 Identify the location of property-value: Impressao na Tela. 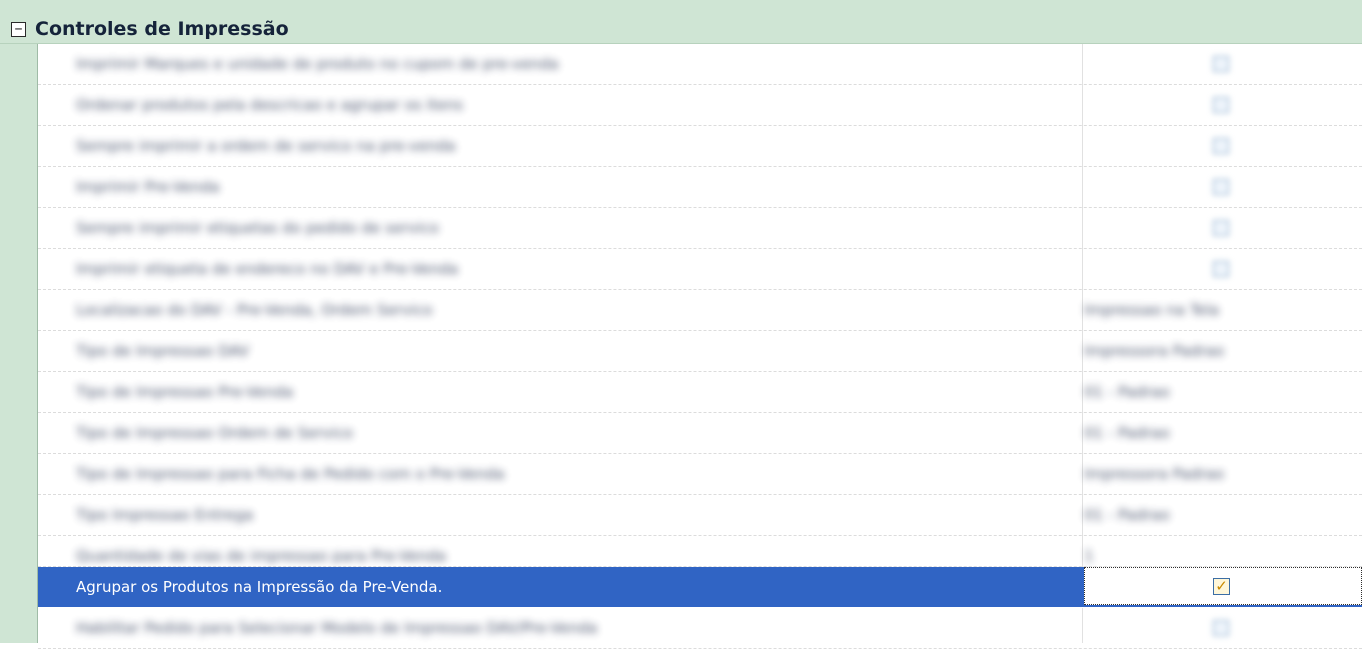
(1204, 310).